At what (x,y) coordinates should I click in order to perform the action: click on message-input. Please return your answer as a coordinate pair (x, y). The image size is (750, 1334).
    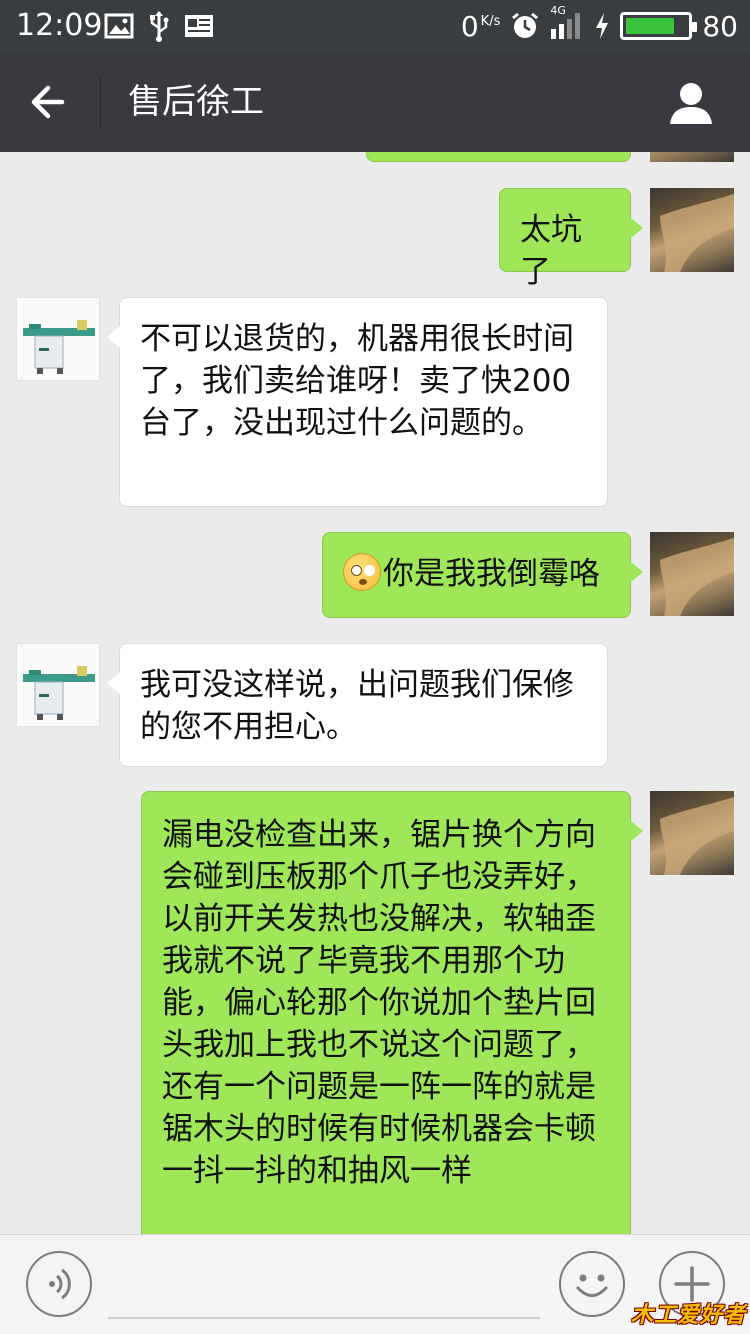
    Looking at the image, I should click on (324, 1318).